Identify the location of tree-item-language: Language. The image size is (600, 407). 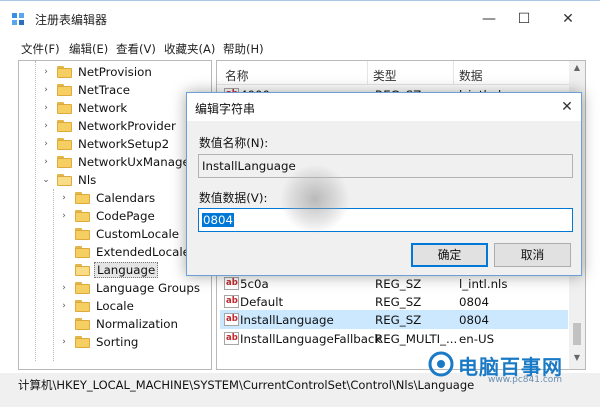
(109, 270).